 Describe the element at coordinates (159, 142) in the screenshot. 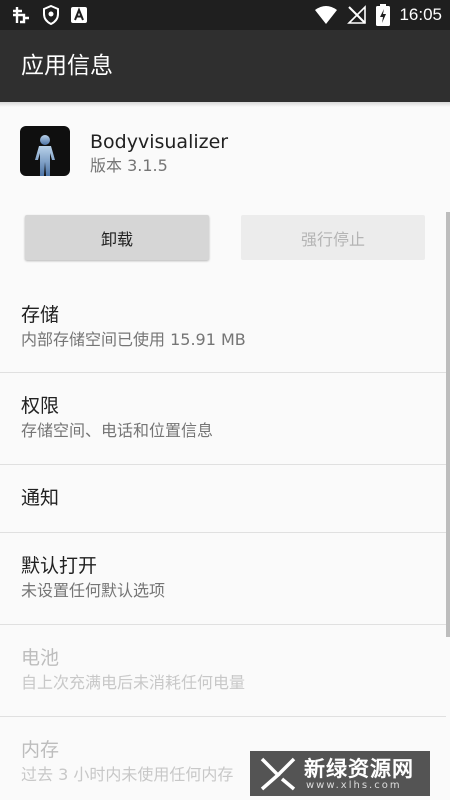

I see `app-name: Bodyvisualizer` at that location.